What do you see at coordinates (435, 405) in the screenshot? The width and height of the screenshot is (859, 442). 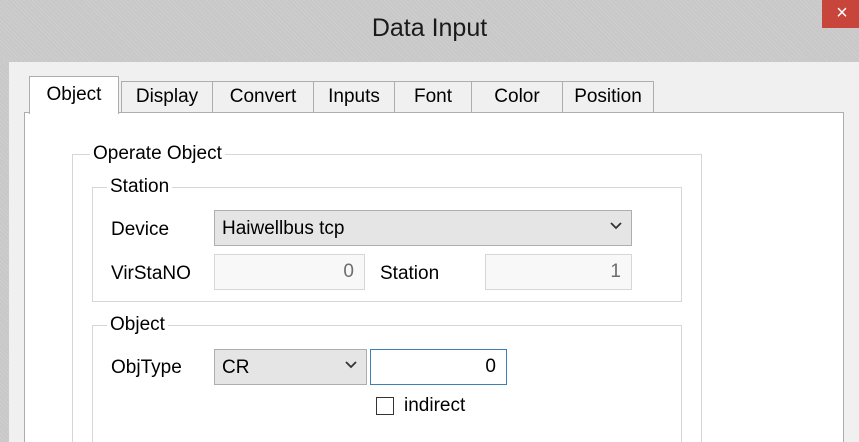 I see `indirect-label: indirect` at bounding box center [435, 405].